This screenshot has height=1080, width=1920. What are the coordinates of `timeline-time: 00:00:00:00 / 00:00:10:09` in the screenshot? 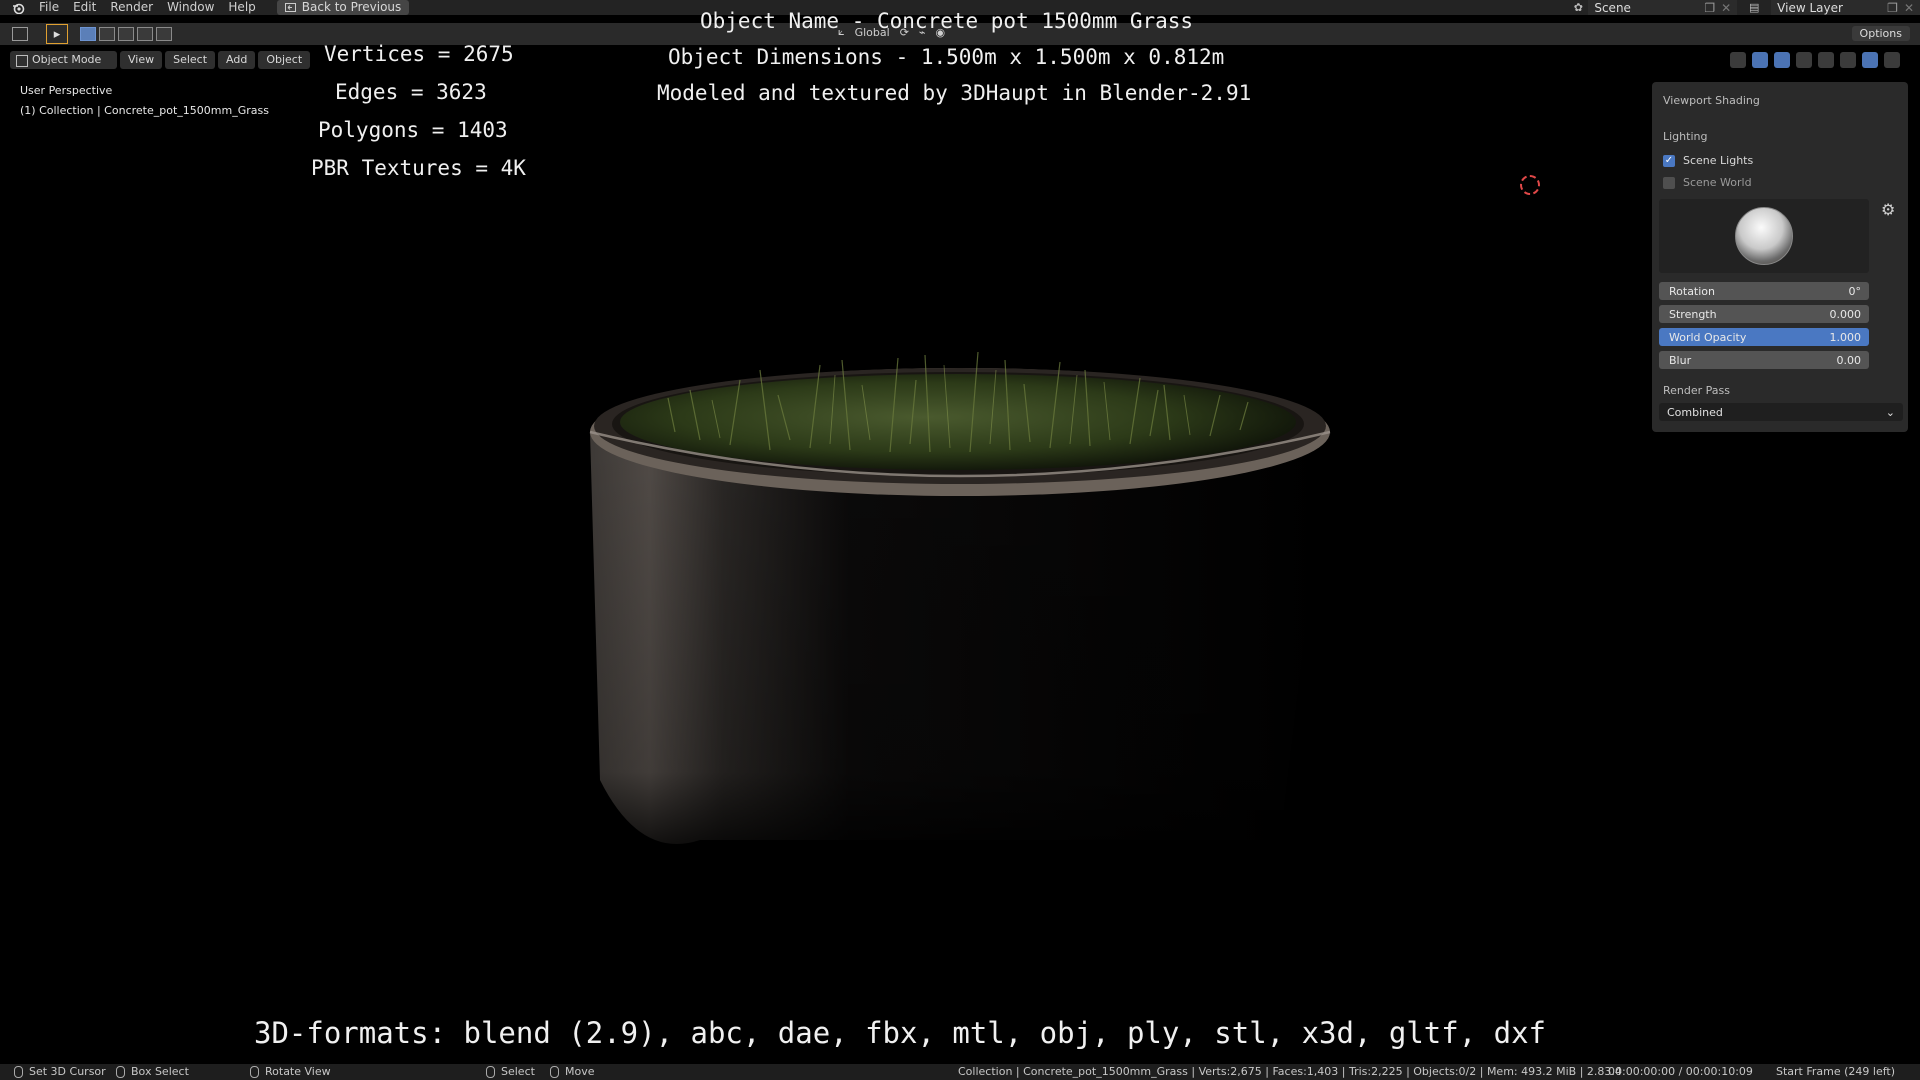 It's located at (1680, 1071).